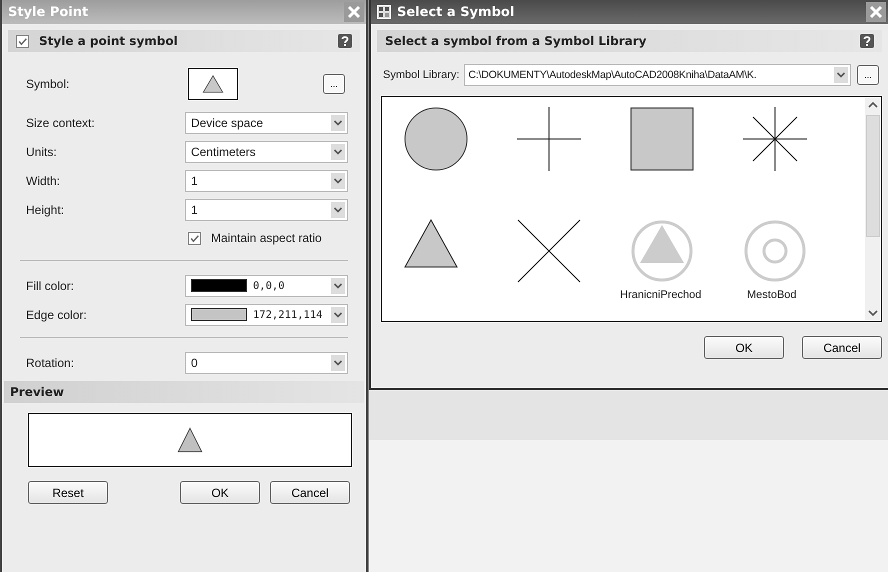  Describe the element at coordinates (384, 12) in the screenshot. I see `window-icon` at that location.